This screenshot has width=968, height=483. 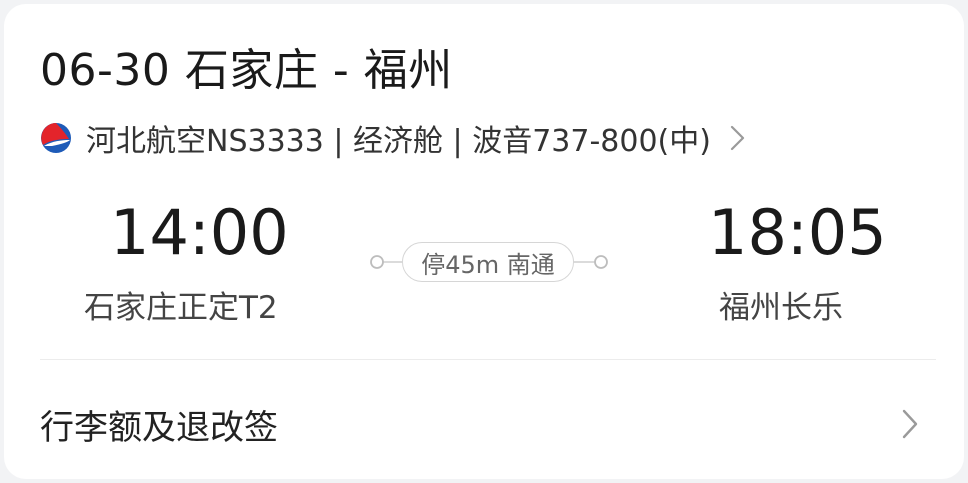 I want to click on airline-logo-icon, so click(x=56, y=138).